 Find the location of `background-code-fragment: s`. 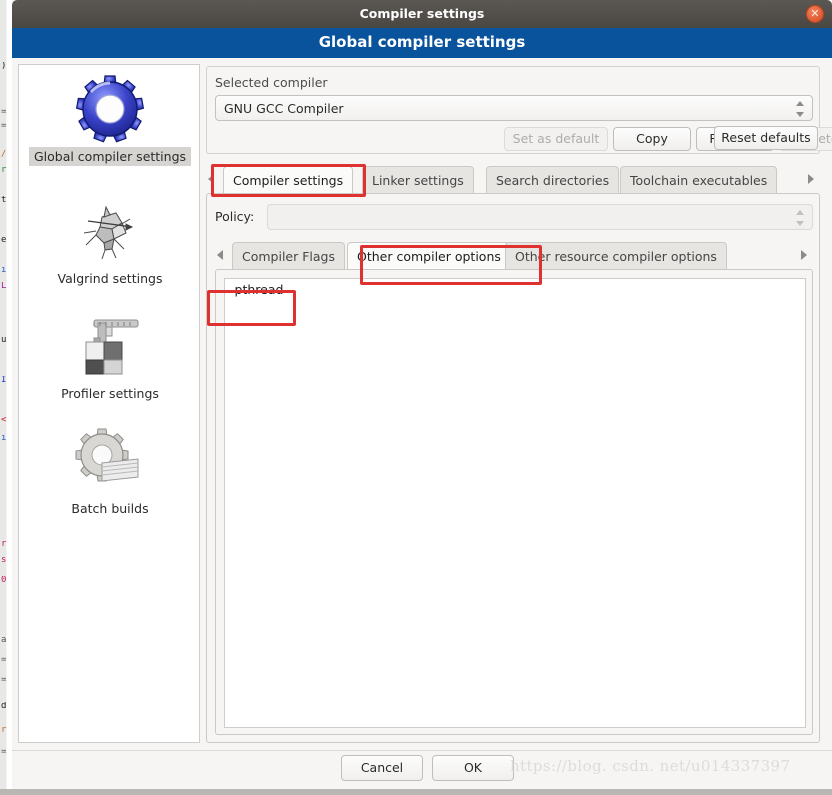

background-code-fragment: s is located at coordinates (4, 560).